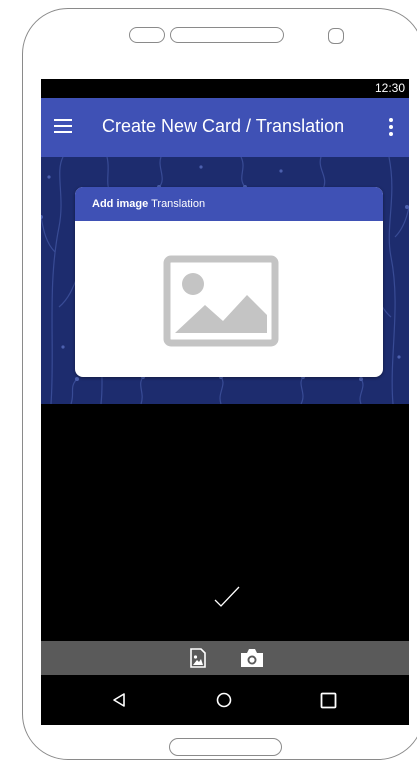 This screenshot has width=417, height=774. I want to click on home-circle-icon, so click(224, 700).